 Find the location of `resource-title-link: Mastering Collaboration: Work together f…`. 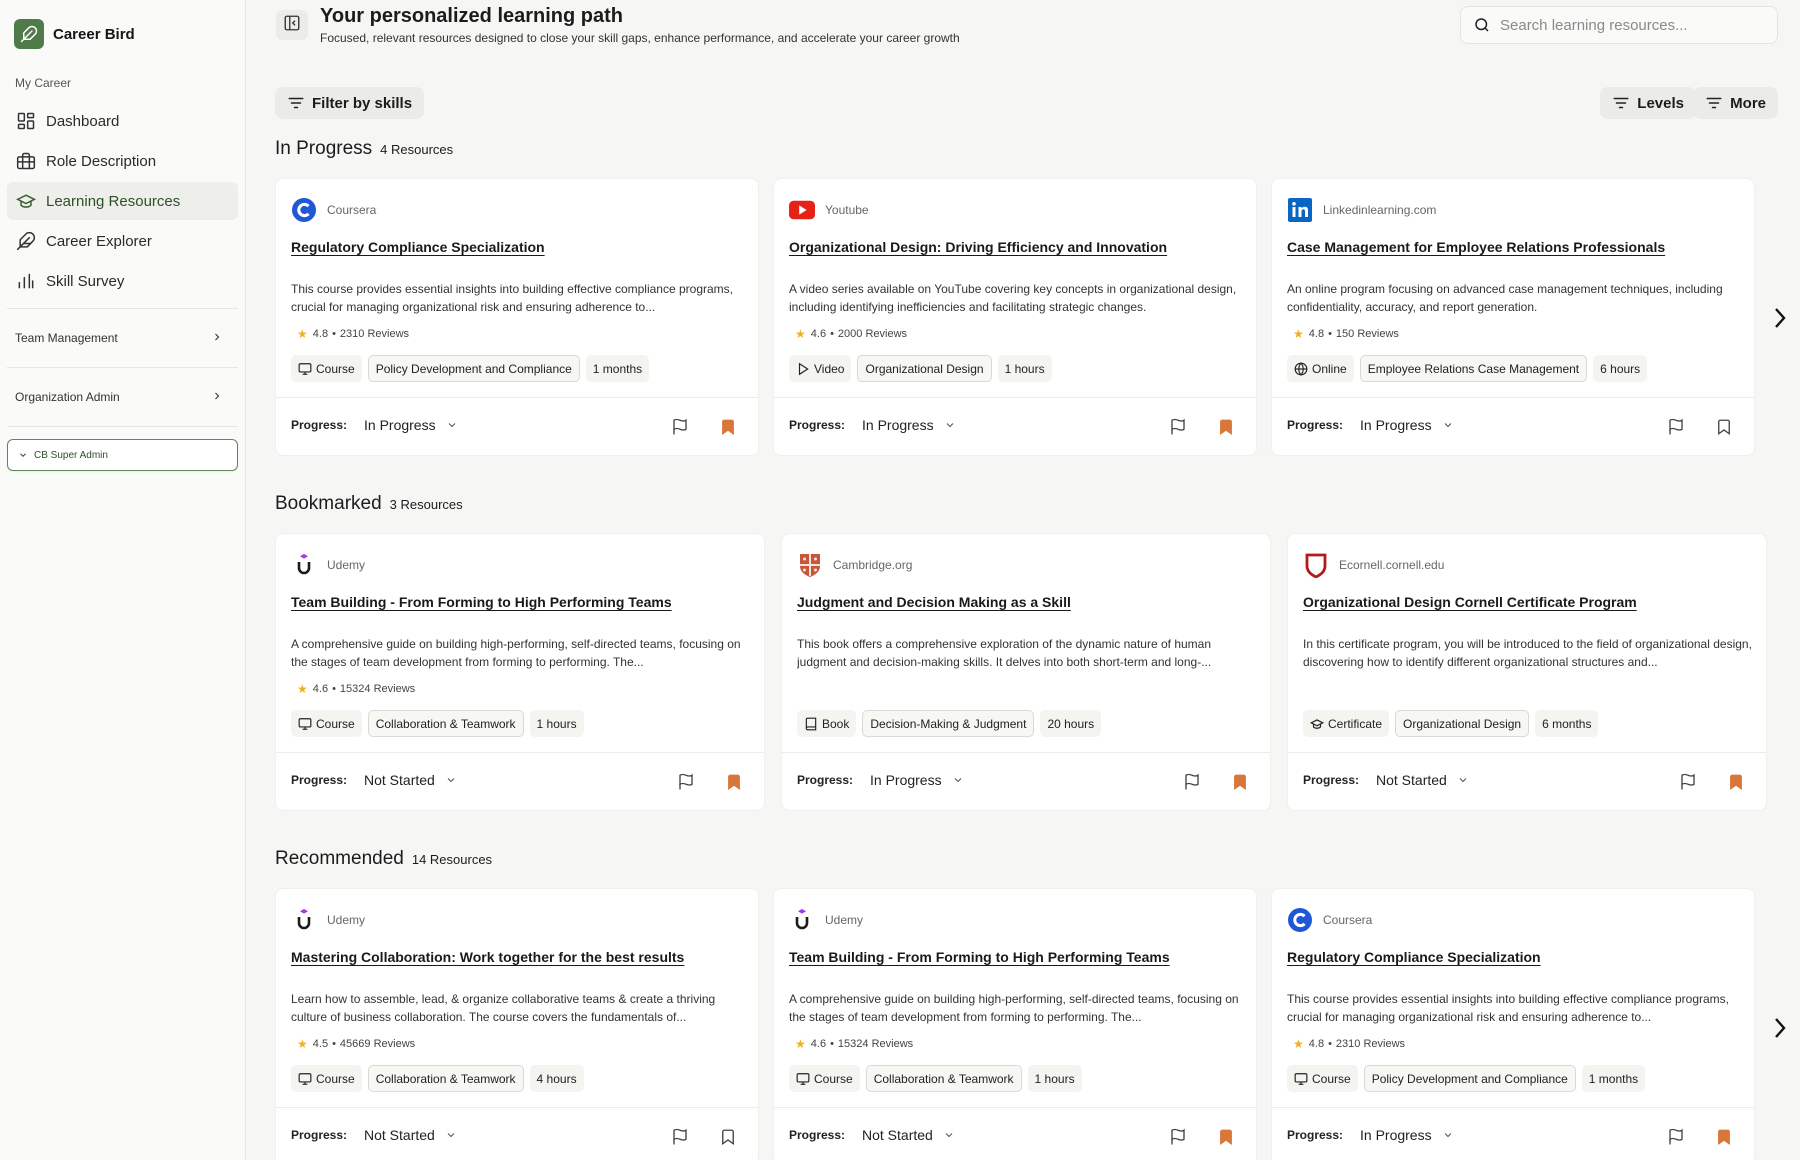

resource-title-link: Mastering Collaboration: Work together f… is located at coordinates (487, 957).